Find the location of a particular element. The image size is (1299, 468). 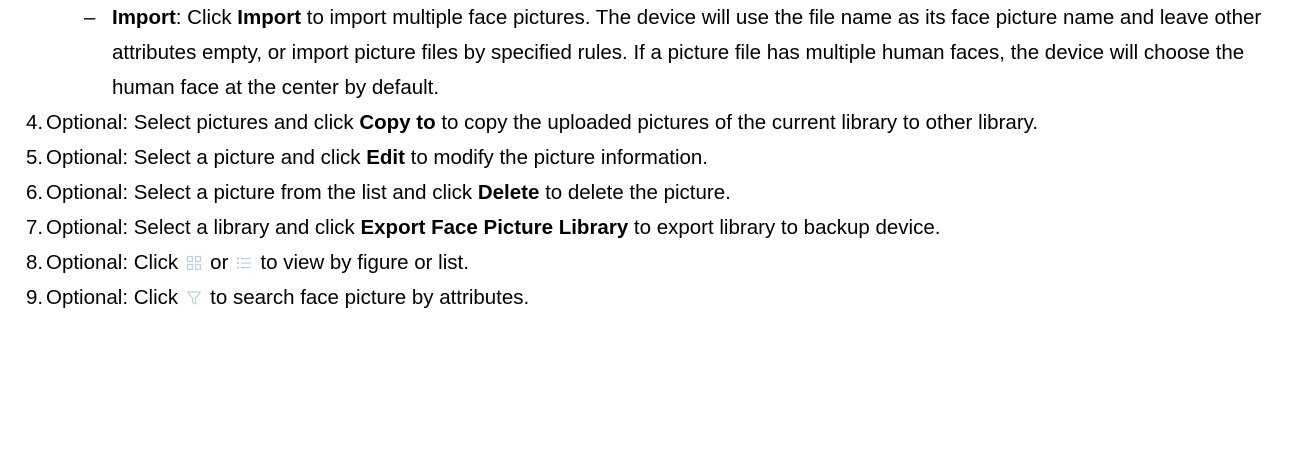

step-text: to export library to backup device. is located at coordinates (784, 227).